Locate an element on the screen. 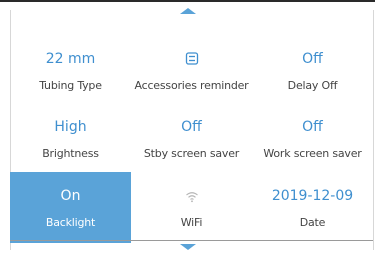 The height and width of the screenshot is (254, 375). setting-wifi: WiFi is located at coordinates (191, 207).